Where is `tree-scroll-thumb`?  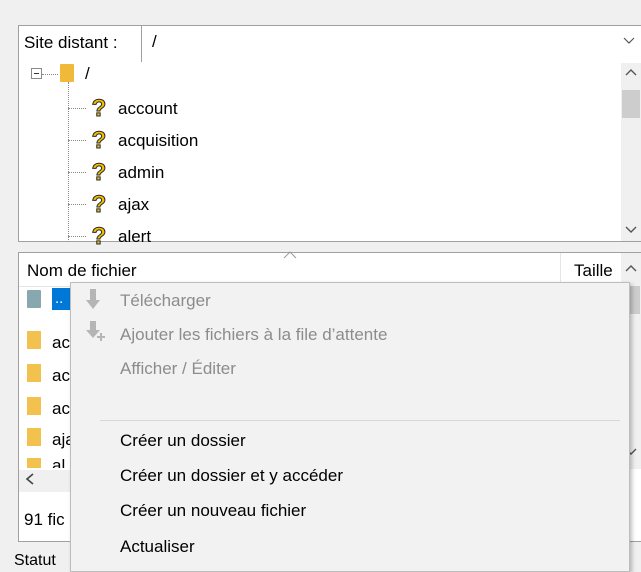
tree-scroll-thumb is located at coordinates (631, 104).